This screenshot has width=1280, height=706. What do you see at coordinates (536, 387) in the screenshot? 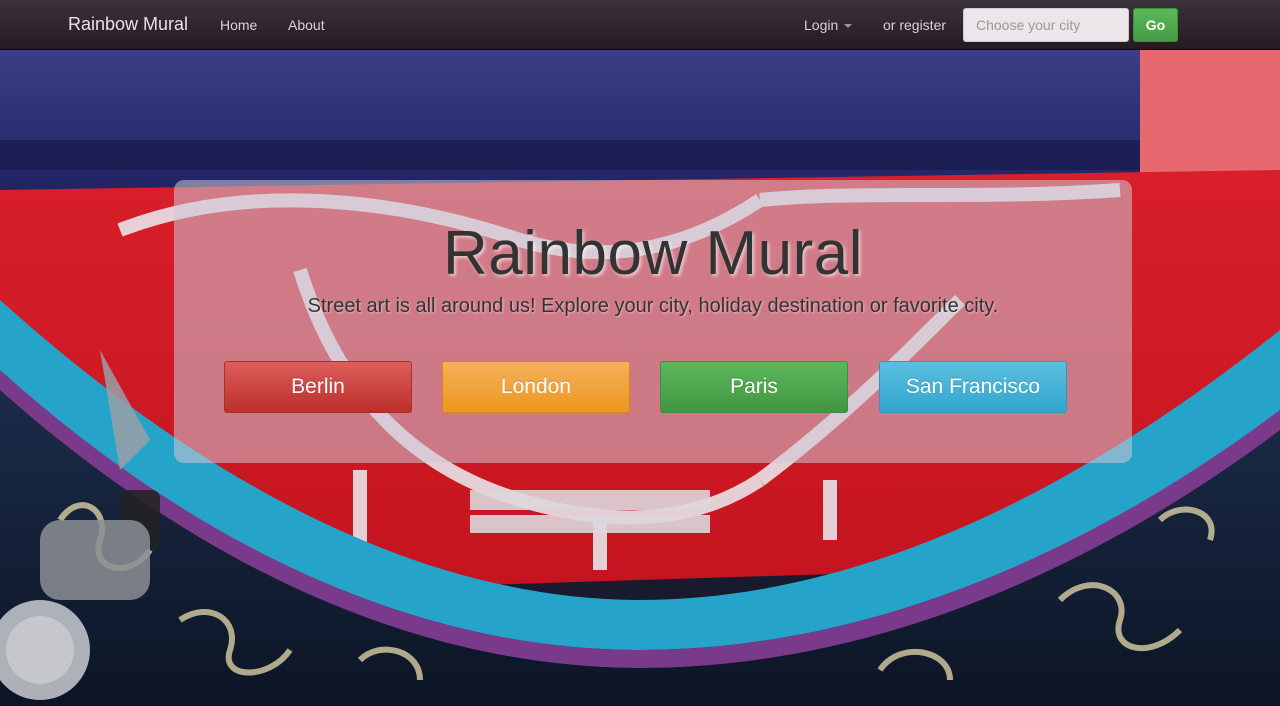
I see `city-button-london: London` at bounding box center [536, 387].